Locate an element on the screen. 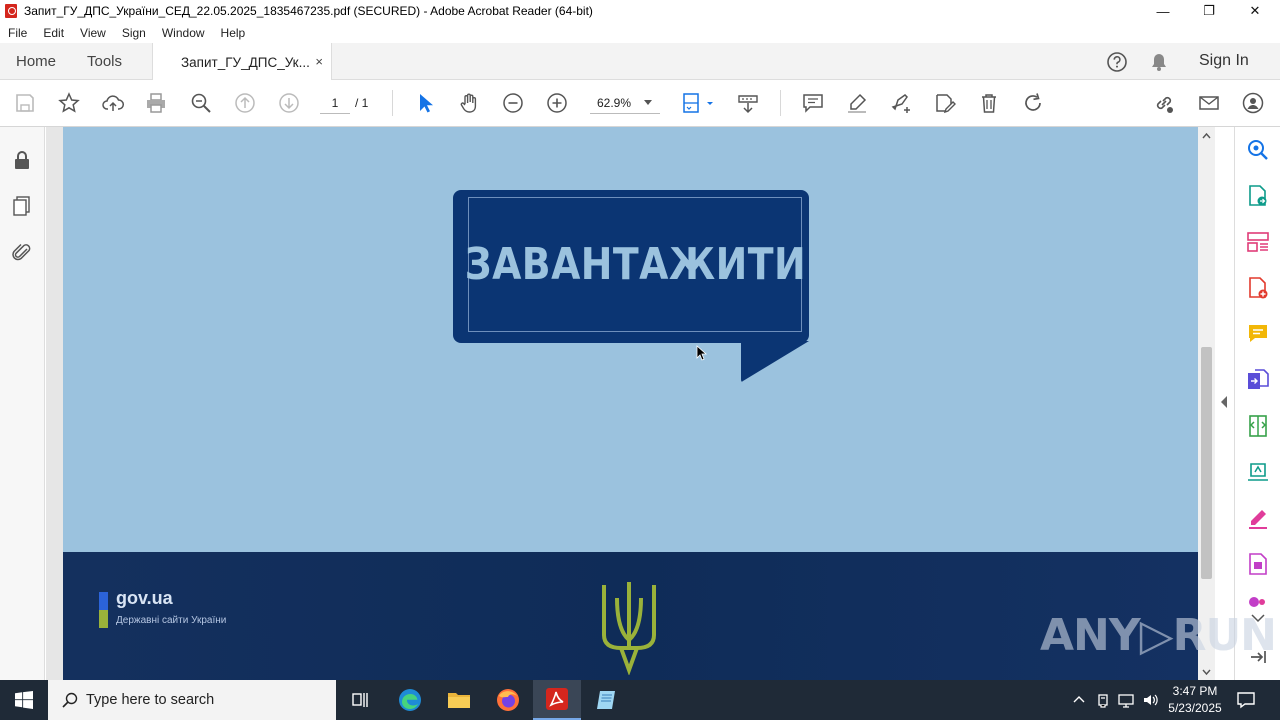  bookmark-star-icon is located at coordinates (69, 103).